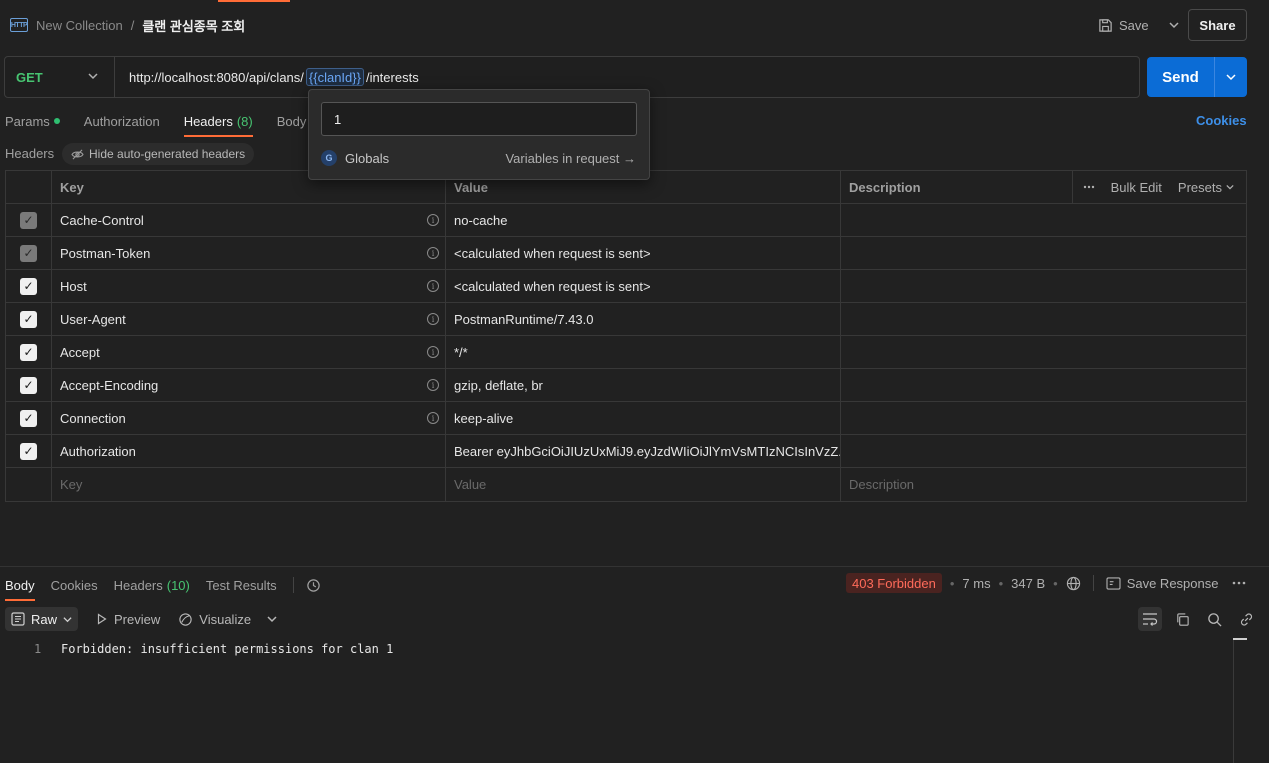 Image resolution: width=1269 pixels, height=763 pixels. I want to click on row-key: User-Agent i, so click(249, 319).